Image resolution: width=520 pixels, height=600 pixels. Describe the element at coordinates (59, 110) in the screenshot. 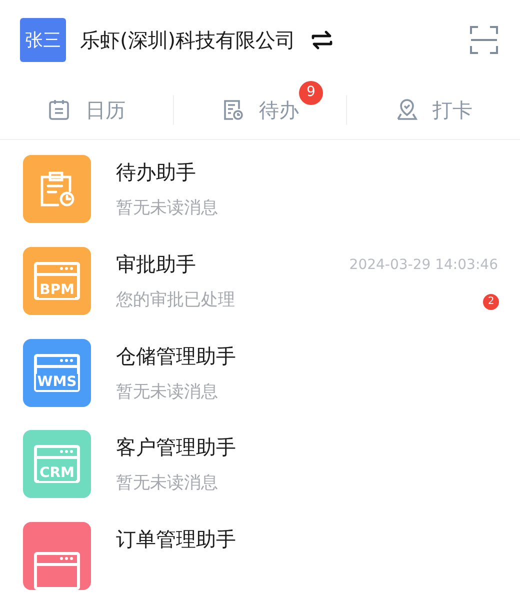

I see `calendar-icon` at that location.